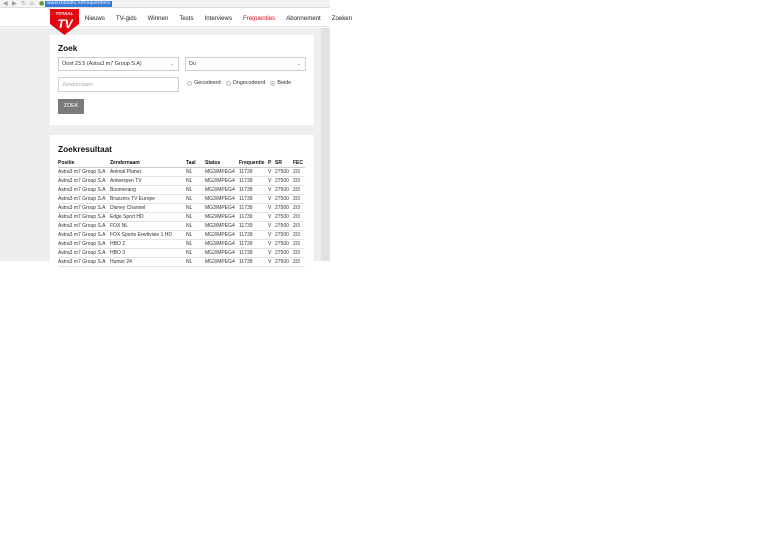 Image resolution: width=768 pixels, height=544 pixels. I want to click on table-cell: Animal Planet, so click(148, 172).